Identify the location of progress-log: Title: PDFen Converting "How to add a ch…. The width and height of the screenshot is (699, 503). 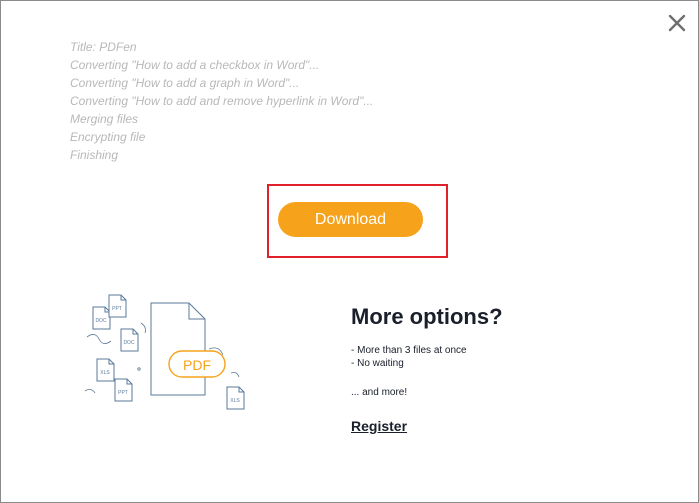
(221, 101).